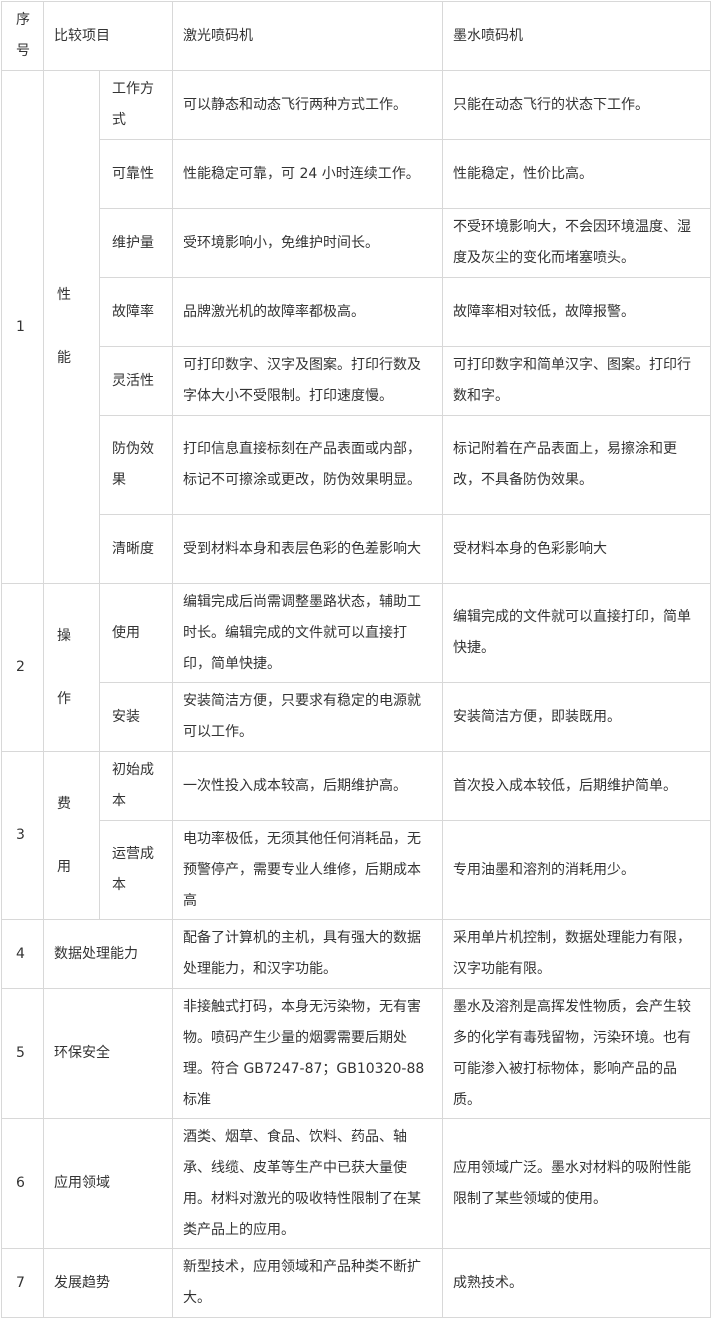 Image resolution: width=711 pixels, height=1328 pixels. I want to click on ink-text: 首次投入成本较低，后期维护简单。, so click(565, 785).